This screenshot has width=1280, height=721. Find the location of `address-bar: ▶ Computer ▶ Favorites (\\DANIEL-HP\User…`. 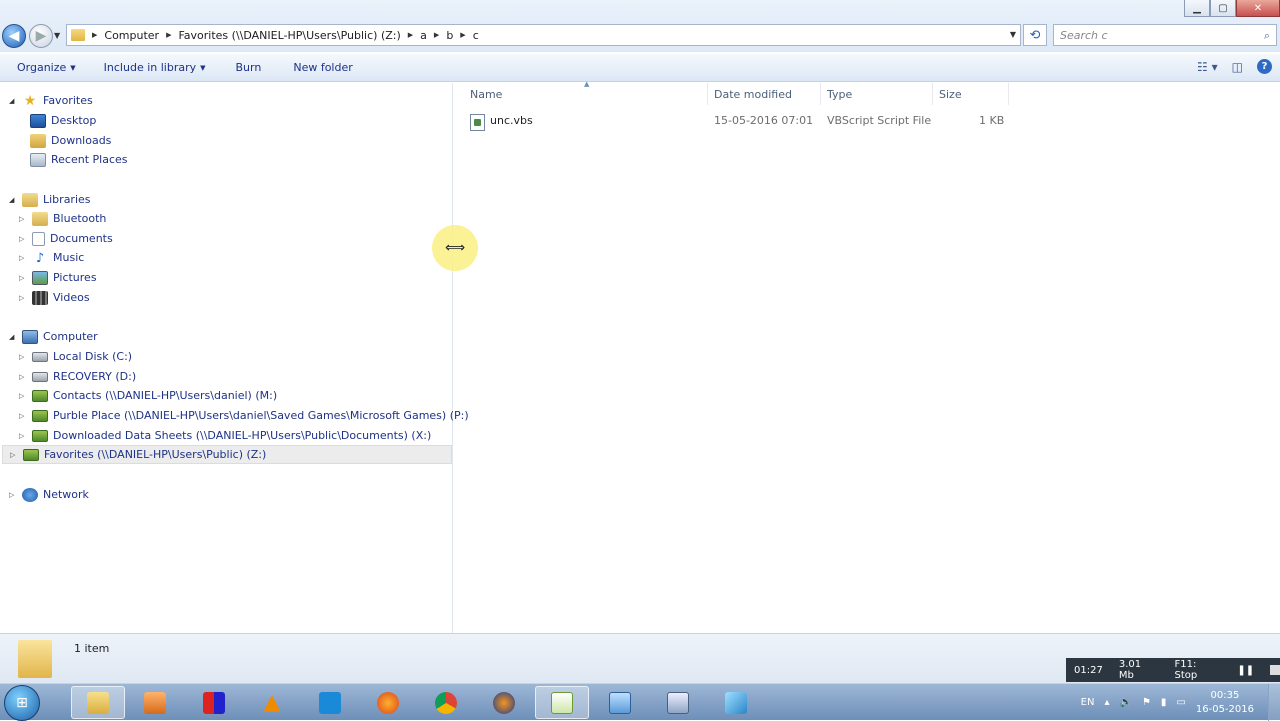

address-bar: ▶ Computer ▶ Favorites (\\DANIEL-HP\User… is located at coordinates (543, 35).